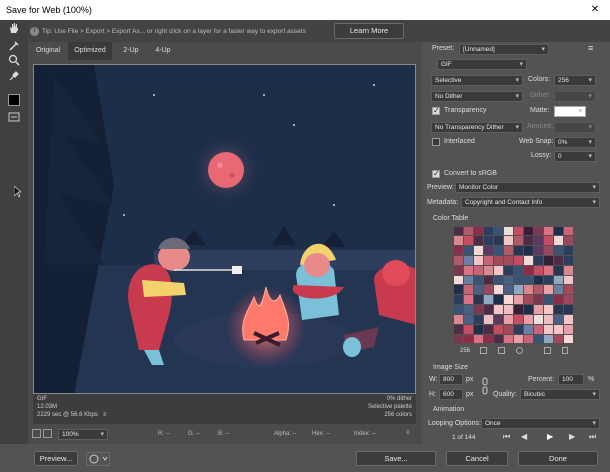  What do you see at coordinates (592, 437) in the screenshot?
I see `last-frame-icon: ⏭` at bounding box center [592, 437].